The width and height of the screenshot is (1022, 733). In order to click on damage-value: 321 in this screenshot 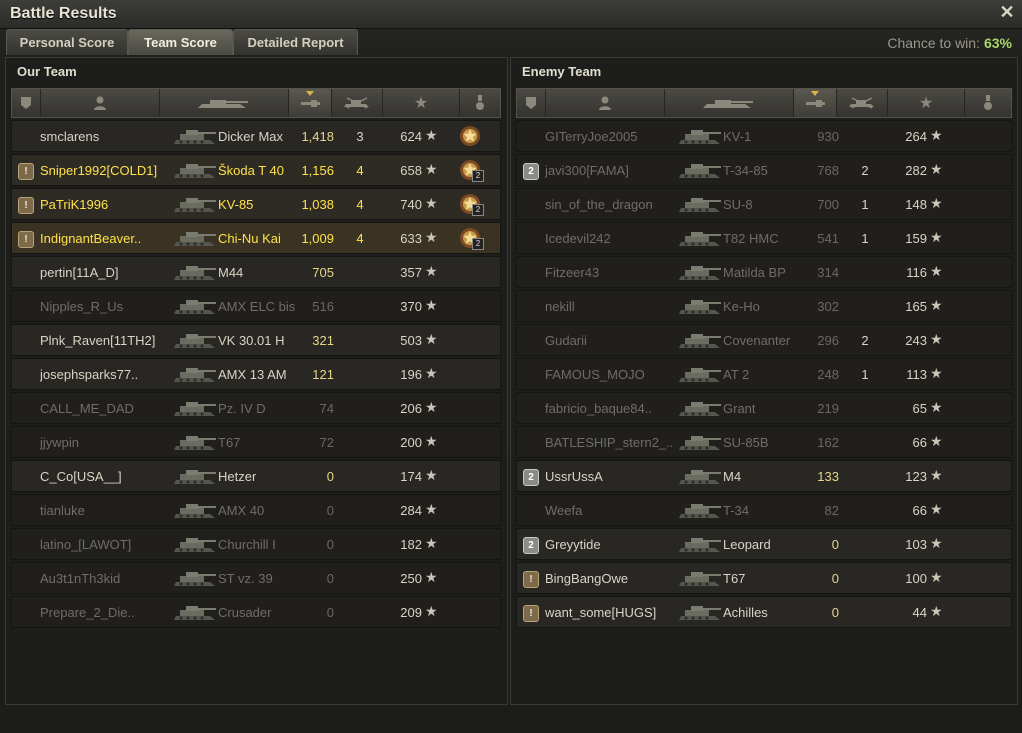, I will do `click(323, 340)`.